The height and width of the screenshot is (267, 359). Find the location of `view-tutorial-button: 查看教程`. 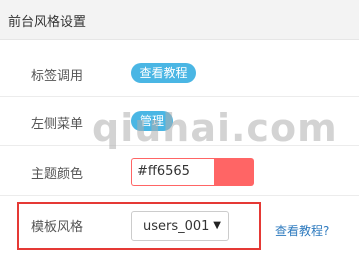

view-tutorial-button: 查看教程 is located at coordinates (163, 73).